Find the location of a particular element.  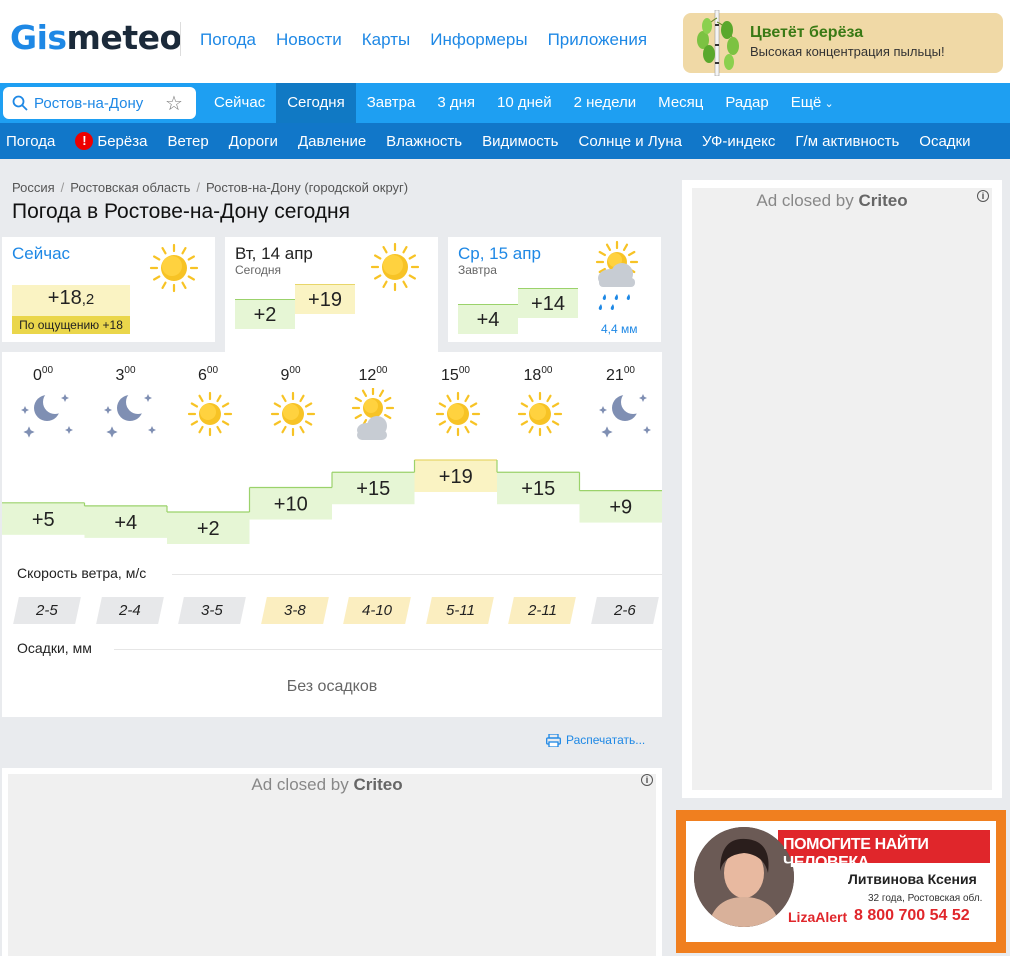

now-temperature: +18,2 is located at coordinates (71, 298).